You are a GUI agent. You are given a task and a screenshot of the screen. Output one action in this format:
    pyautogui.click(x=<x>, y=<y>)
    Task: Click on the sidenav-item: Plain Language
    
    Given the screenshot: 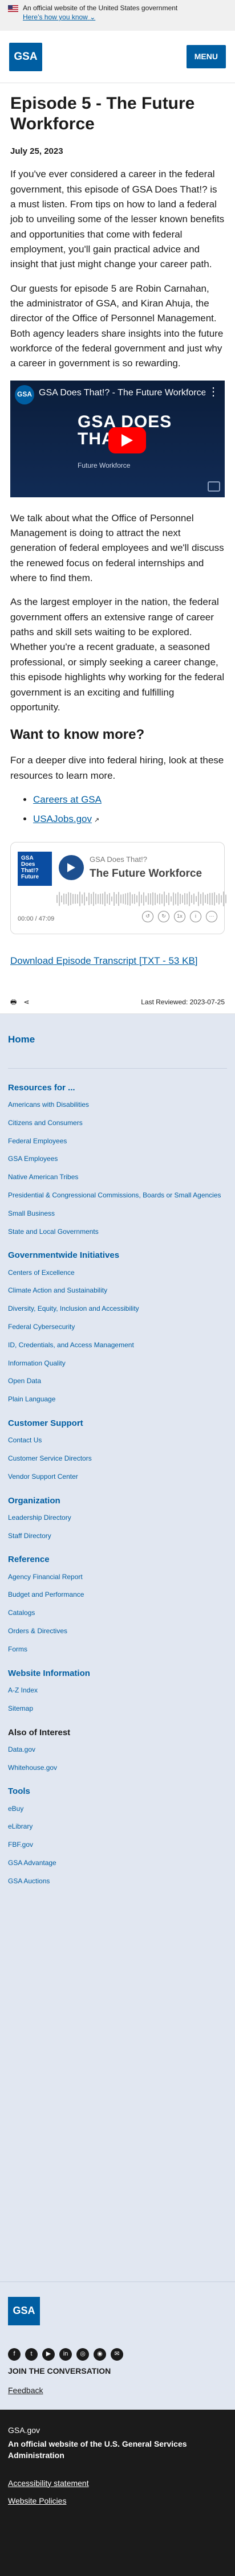 What is the action you would take?
    pyautogui.click(x=117, y=1399)
    